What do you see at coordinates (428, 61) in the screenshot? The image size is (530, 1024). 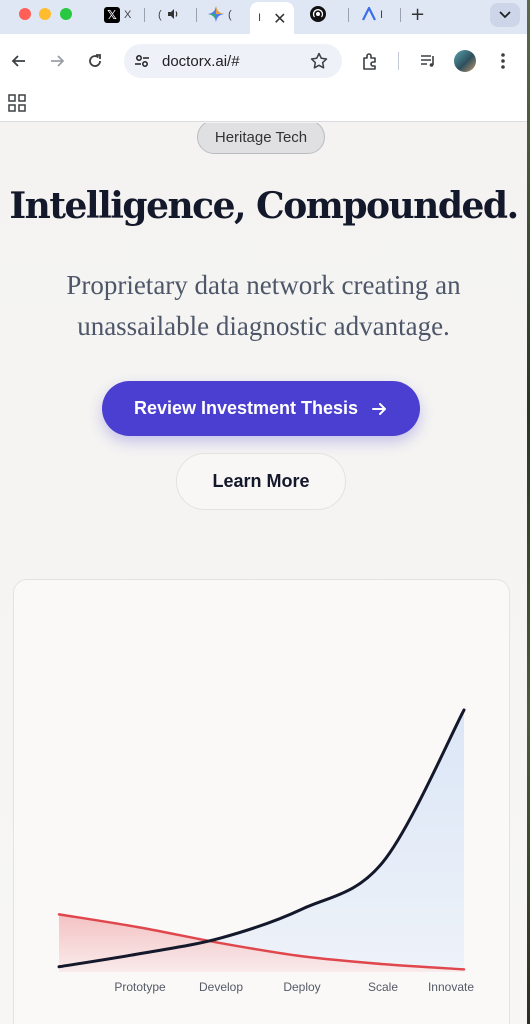 I see `media-control-icon` at bounding box center [428, 61].